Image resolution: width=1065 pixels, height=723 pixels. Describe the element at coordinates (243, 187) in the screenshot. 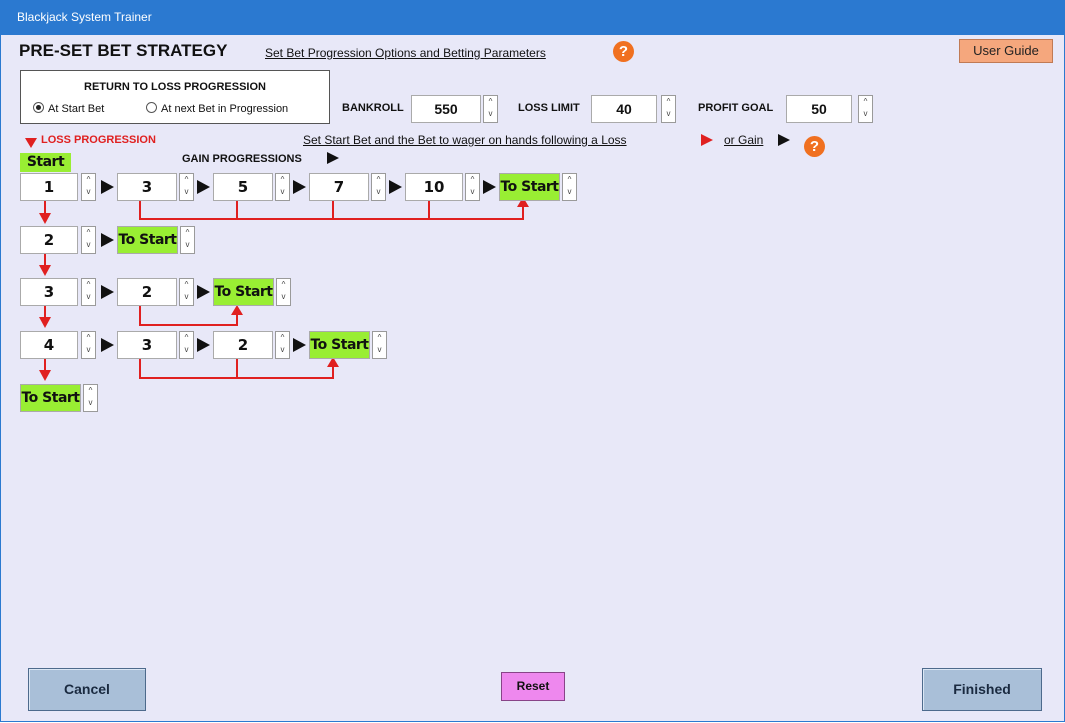

I see `gain-bet-1-2: 5` at that location.